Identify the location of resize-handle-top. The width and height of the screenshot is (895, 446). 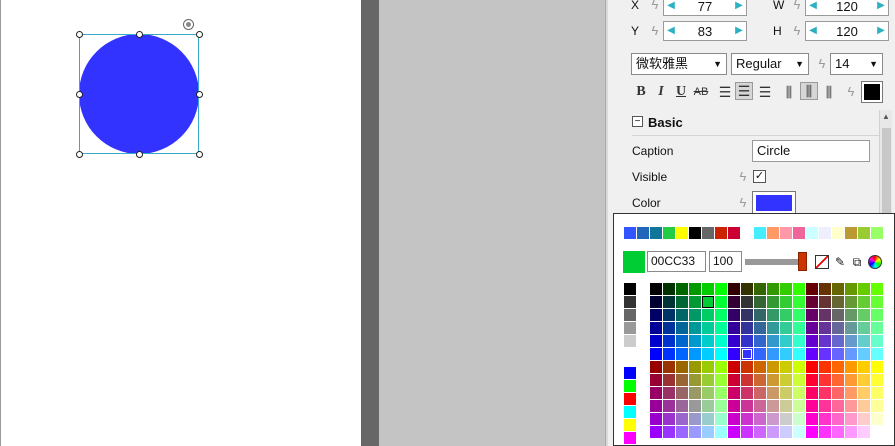
(139, 34).